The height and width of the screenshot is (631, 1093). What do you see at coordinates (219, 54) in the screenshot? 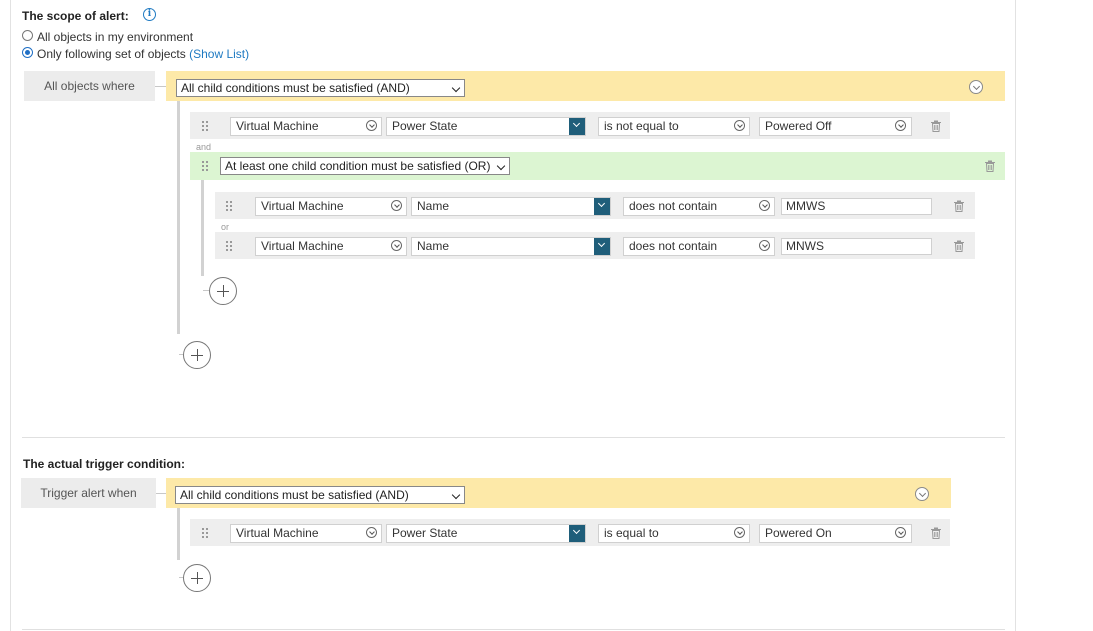
I see `show-list-link: (Show List)` at bounding box center [219, 54].